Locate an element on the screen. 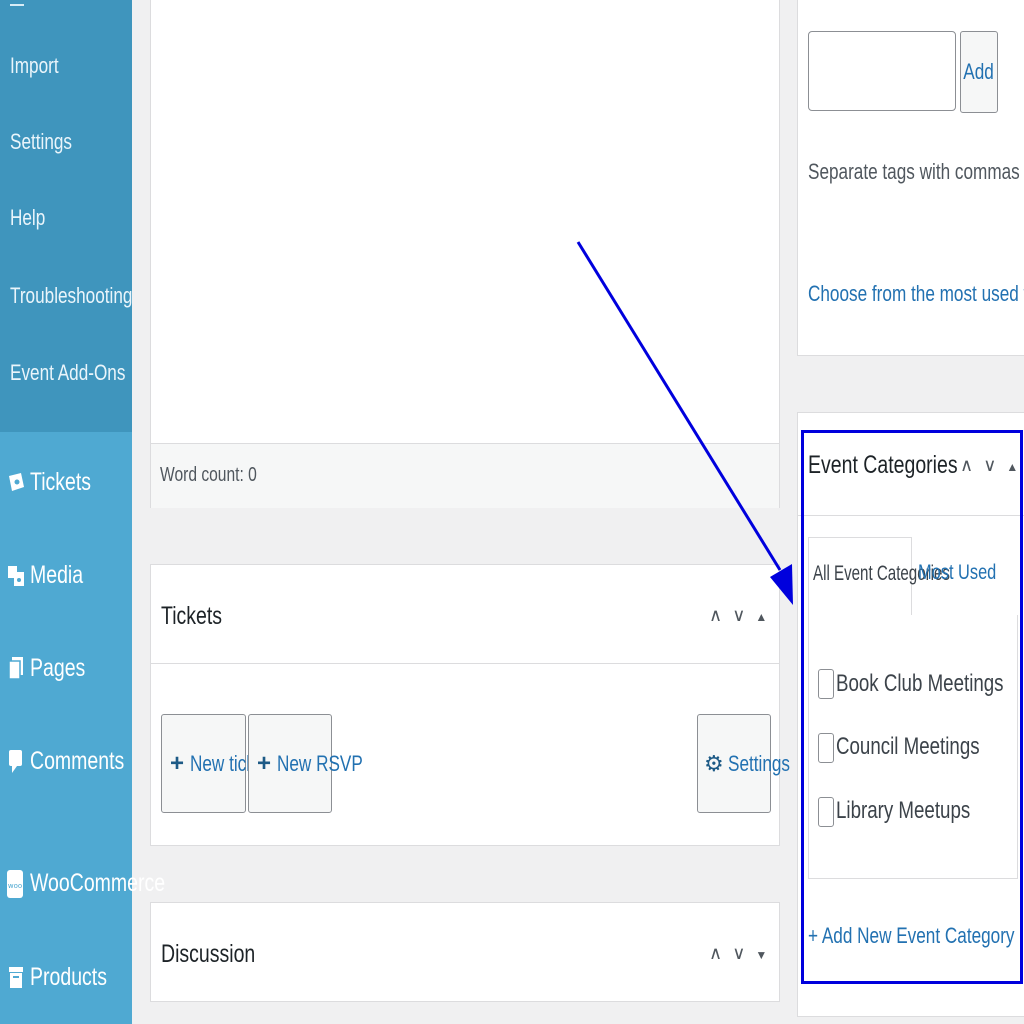  sidebar-item-media: Media is located at coordinates (52, 575).